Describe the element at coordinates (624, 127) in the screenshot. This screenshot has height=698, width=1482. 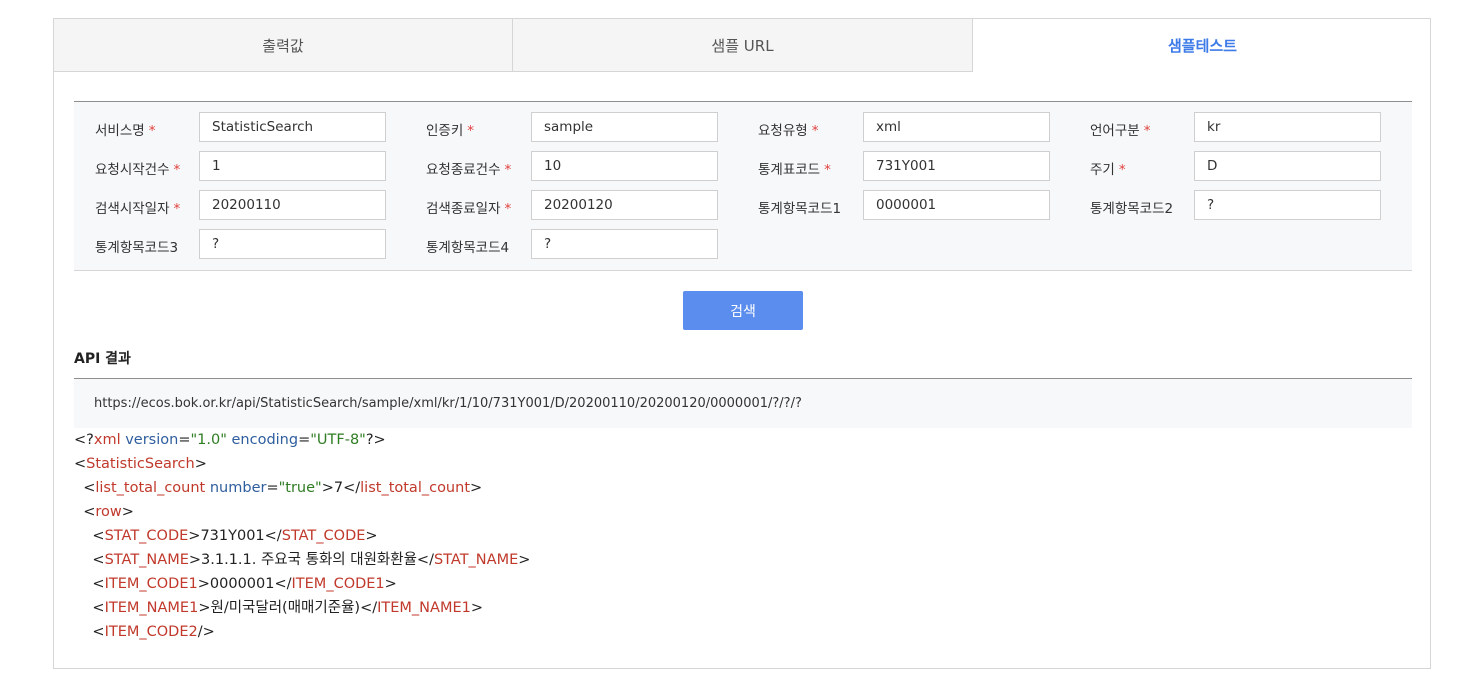
I see `auth-key-input` at that location.